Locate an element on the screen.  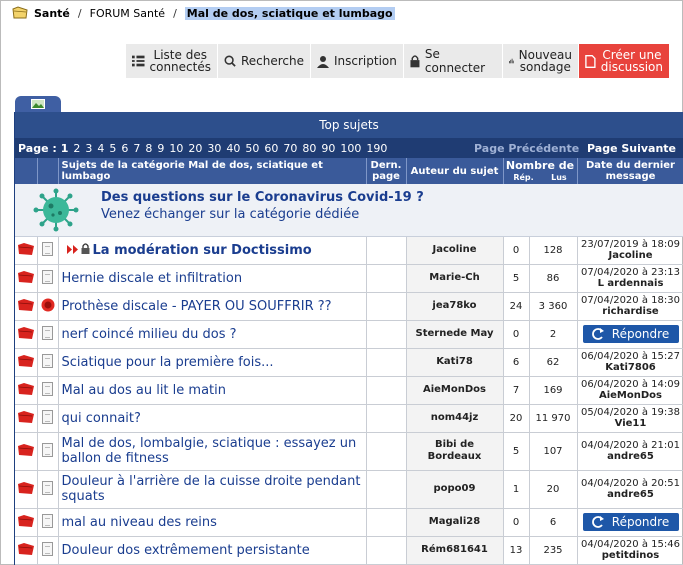
page-link: 60 is located at coordinates (271, 148).